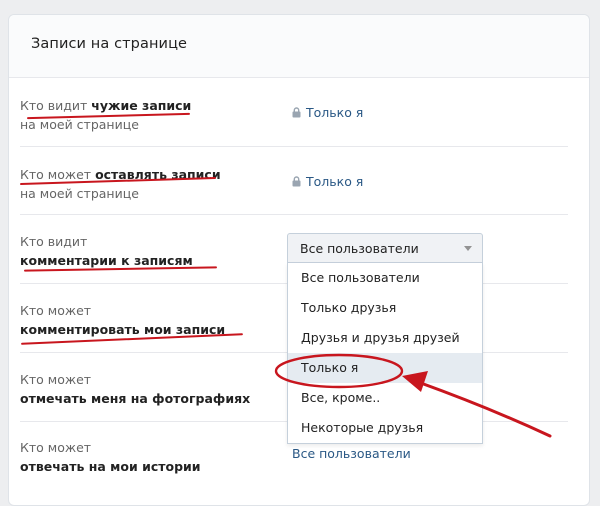 The image size is (600, 506). I want to click on annotation-ellipse, so click(339, 371).